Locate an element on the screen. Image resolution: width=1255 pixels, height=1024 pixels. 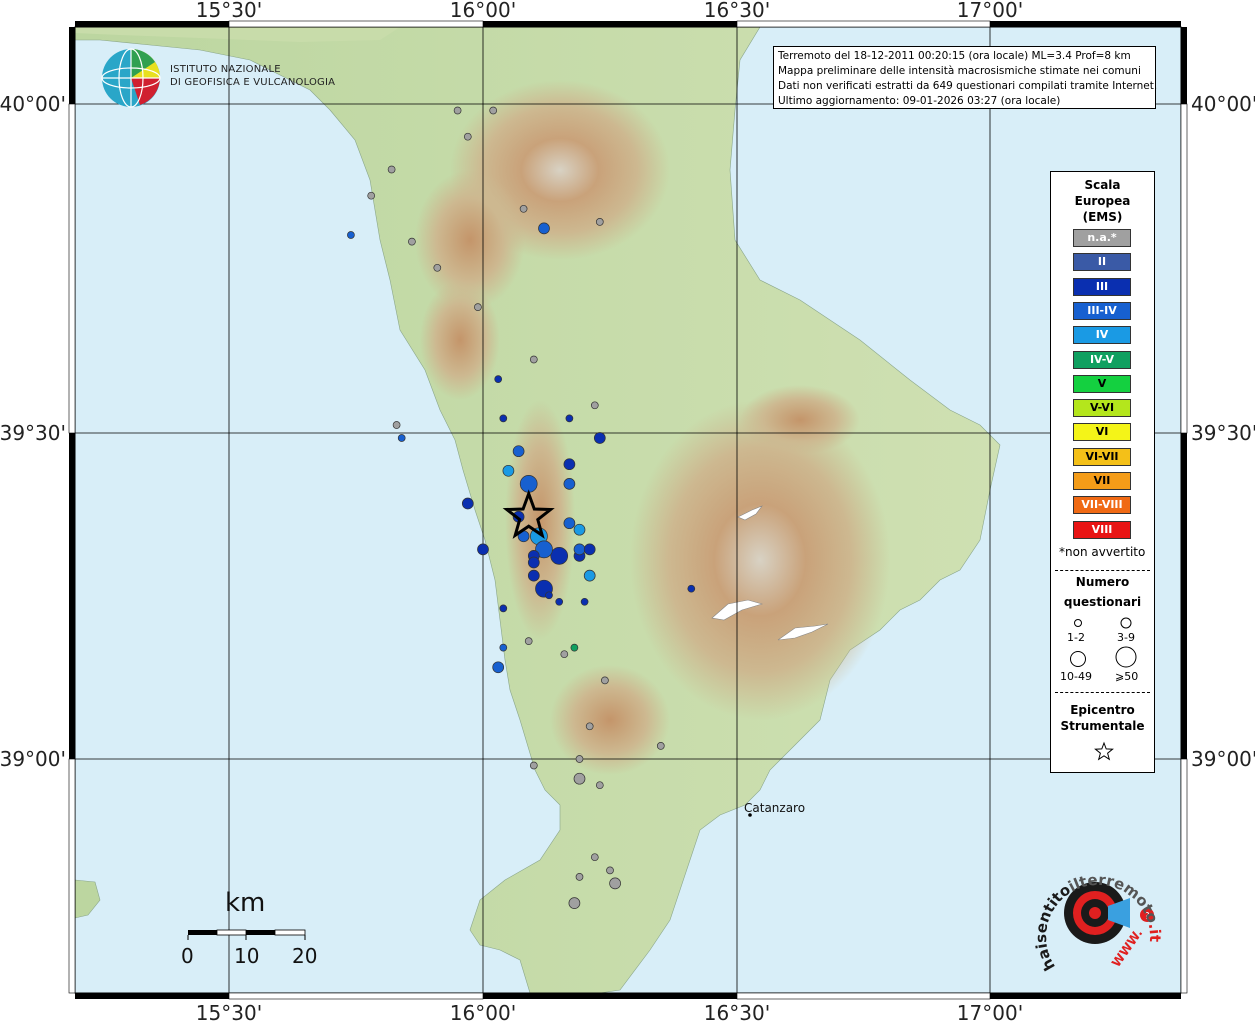
legend-swatch-1: II is located at coordinates (1102, 262).